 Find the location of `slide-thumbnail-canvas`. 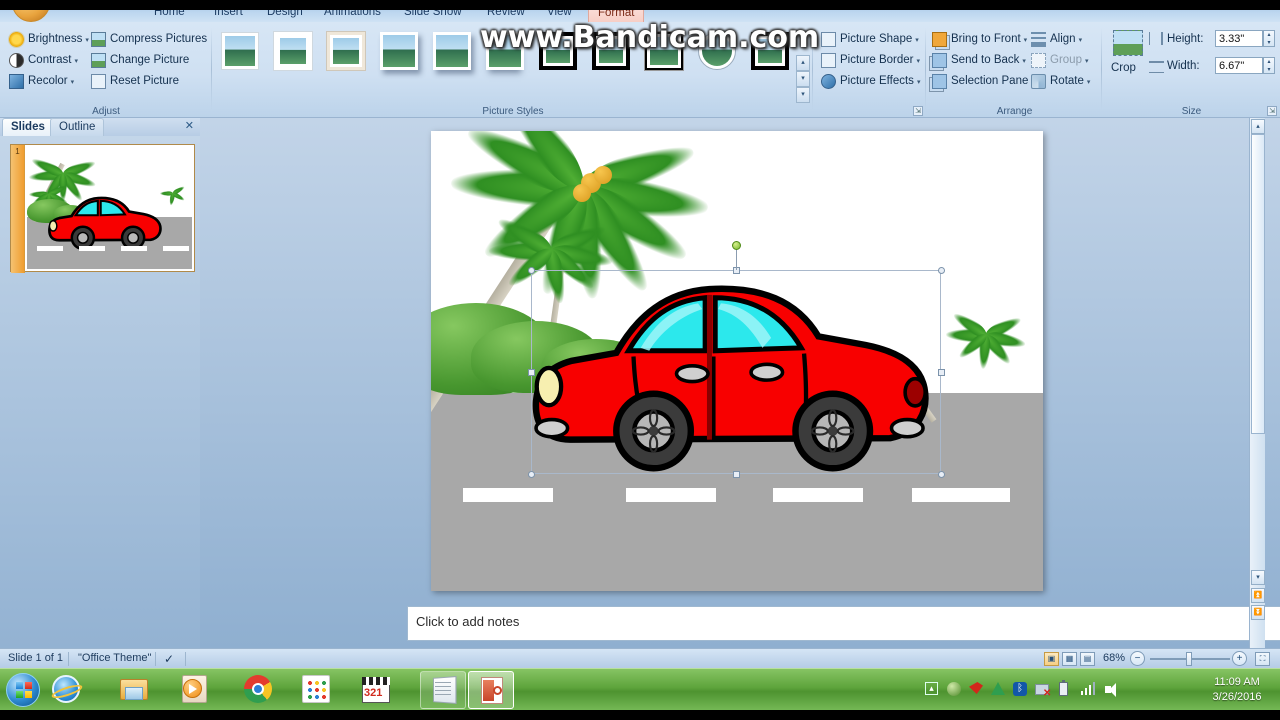

slide-thumbnail-canvas is located at coordinates (109, 208).